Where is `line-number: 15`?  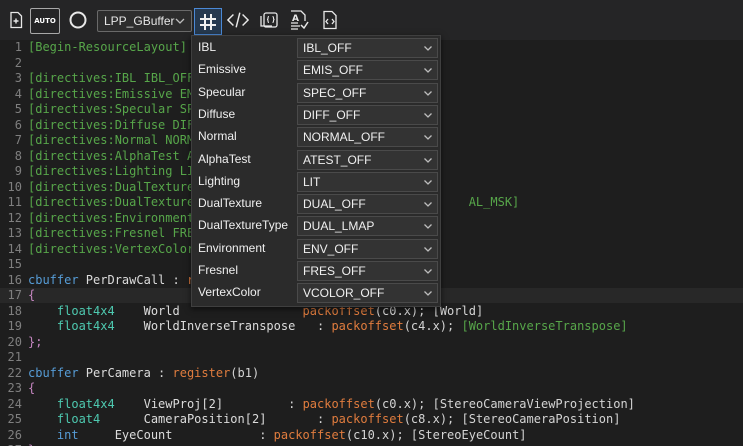
line-number: 15 is located at coordinates (14, 264).